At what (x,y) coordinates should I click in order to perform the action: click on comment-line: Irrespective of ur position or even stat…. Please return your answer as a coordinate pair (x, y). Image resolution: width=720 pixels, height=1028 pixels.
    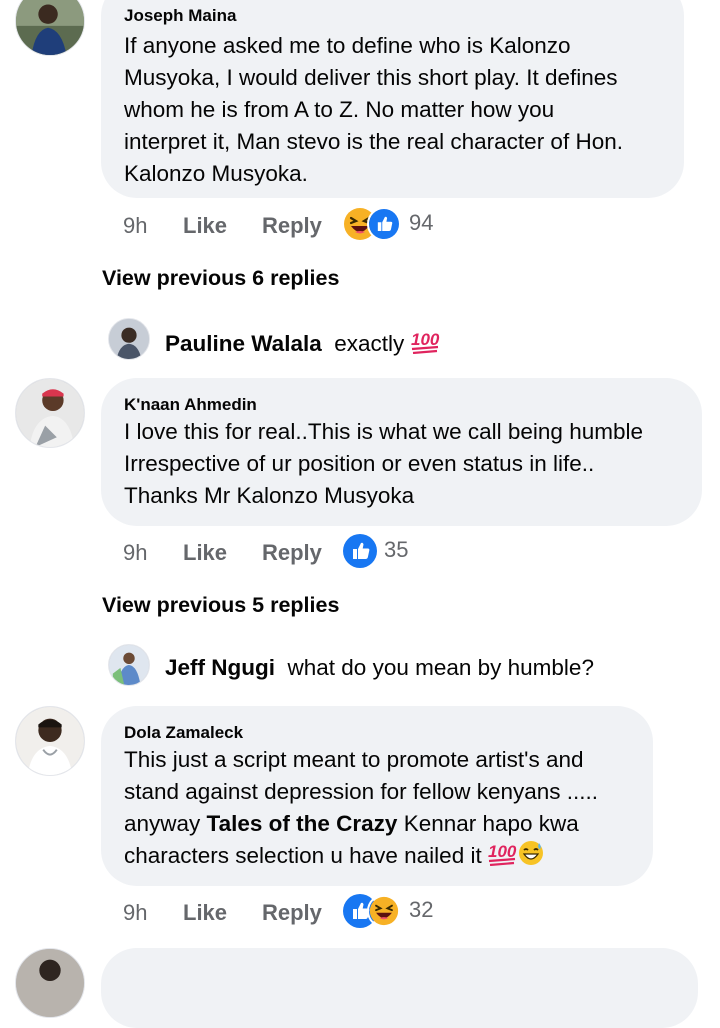
    Looking at the image, I should click on (359, 463).